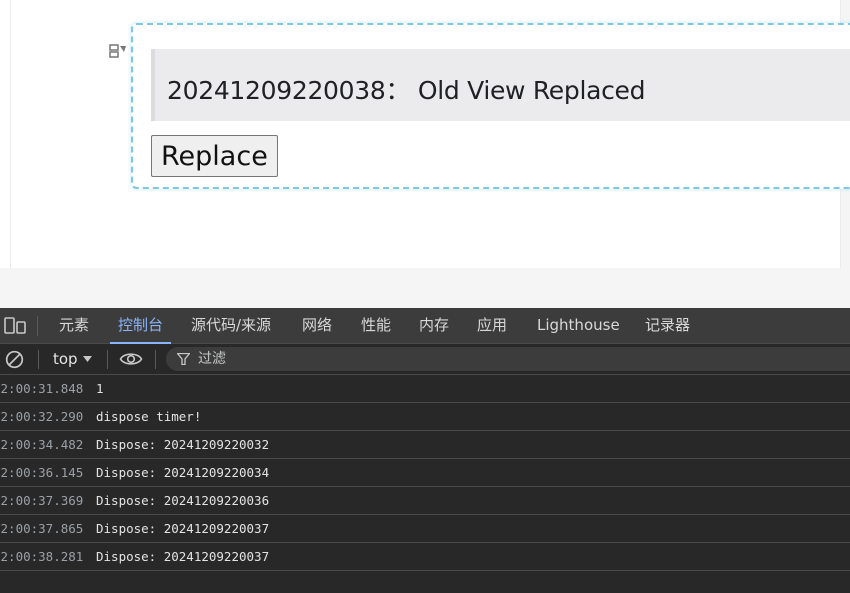 Image resolution: width=850 pixels, height=593 pixels. Describe the element at coordinates (425, 417) in the screenshot. I see `log-row: 22:00:32.290 dispose timer!` at that location.